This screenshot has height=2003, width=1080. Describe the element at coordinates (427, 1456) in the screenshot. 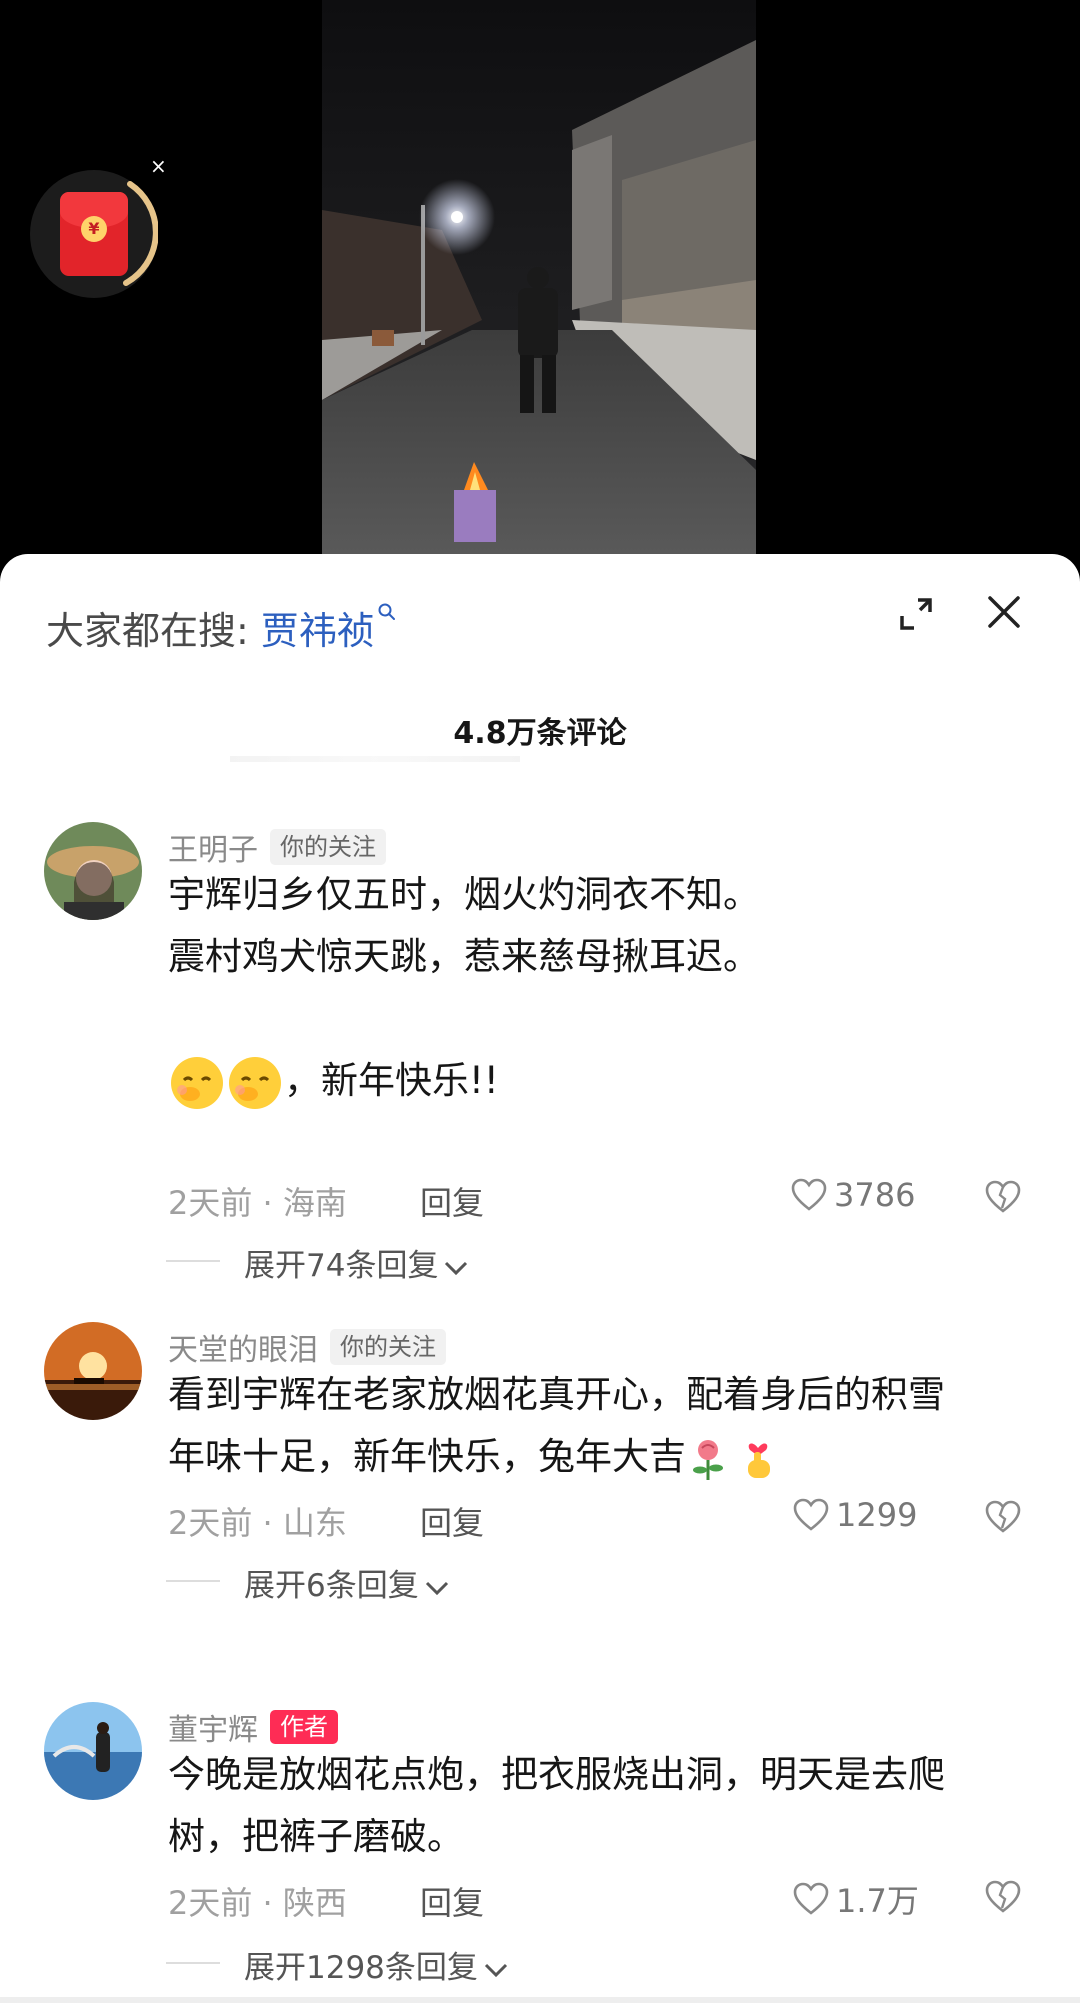

I see `comment-line: 年味十足，新年快乐，兔年大吉` at that location.